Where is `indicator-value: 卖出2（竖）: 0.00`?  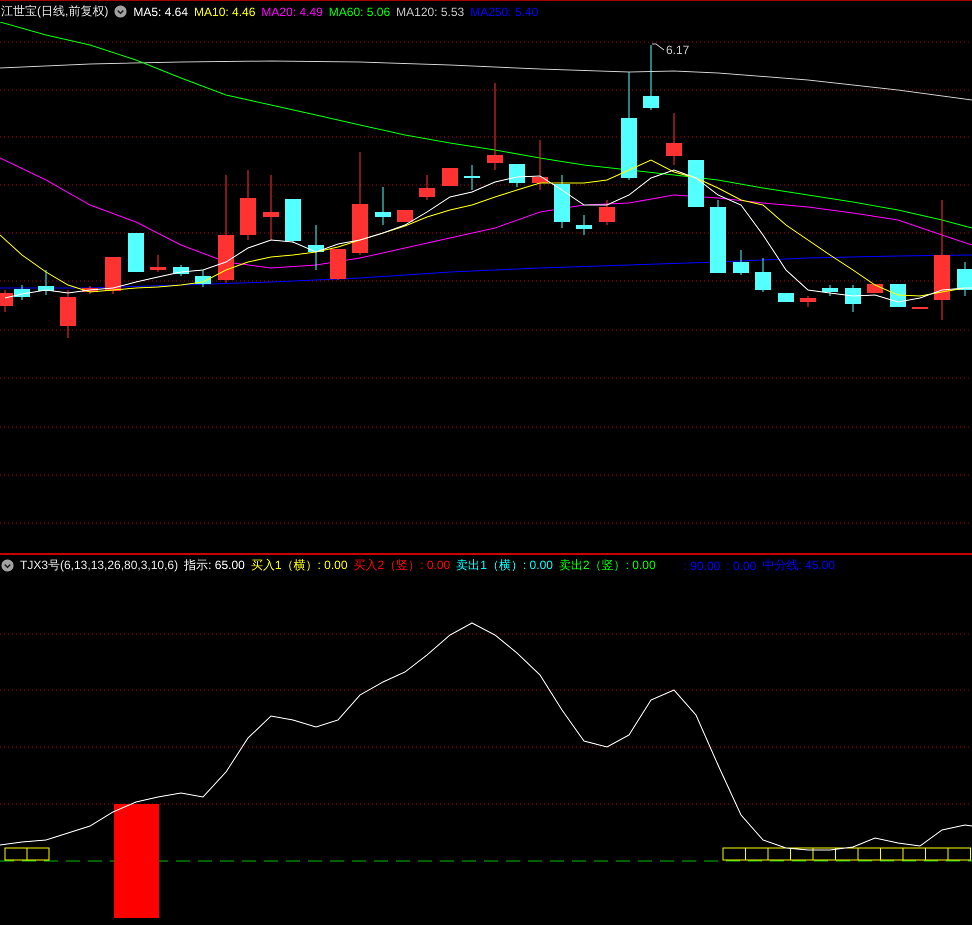 indicator-value: 卖出2（竖）: 0.00 is located at coordinates (607, 565).